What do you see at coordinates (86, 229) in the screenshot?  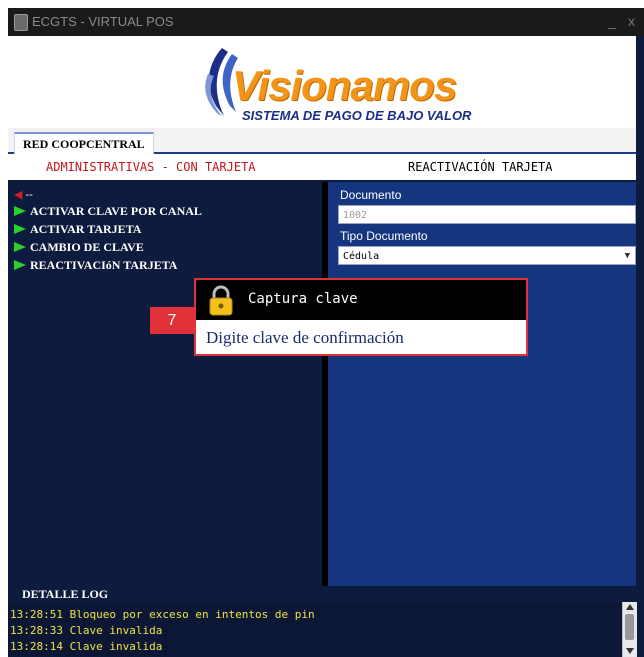 I see `menu-item-label: ACTIVAR TARJETA` at bounding box center [86, 229].